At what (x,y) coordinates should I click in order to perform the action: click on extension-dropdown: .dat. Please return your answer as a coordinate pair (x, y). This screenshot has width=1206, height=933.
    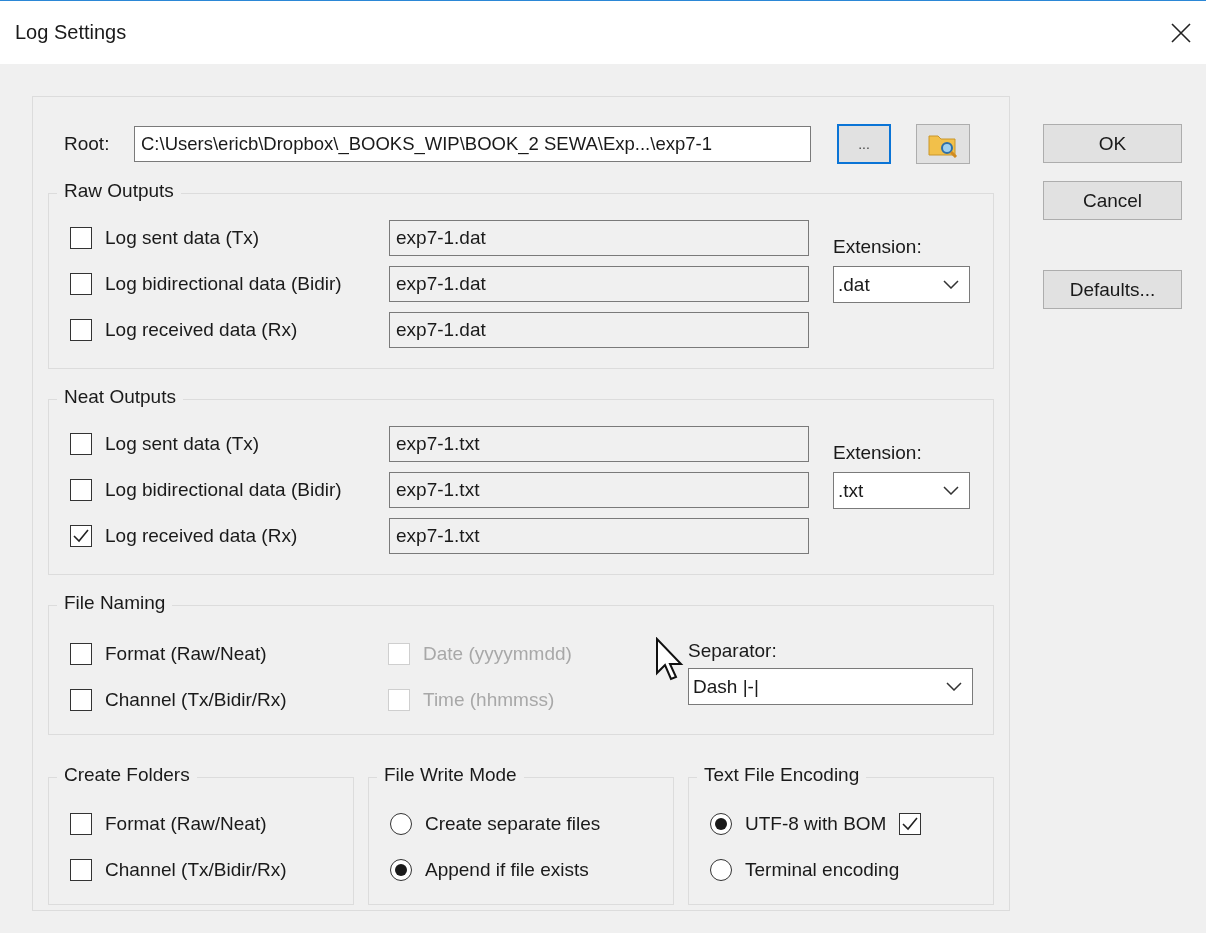
    Looking at the image, I should click on (901, 284).